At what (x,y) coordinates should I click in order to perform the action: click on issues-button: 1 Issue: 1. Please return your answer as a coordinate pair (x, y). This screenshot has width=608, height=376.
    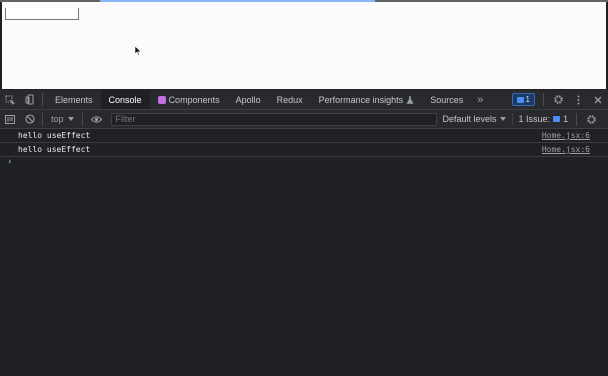
    Looking at the image, I should click on (543, 119).